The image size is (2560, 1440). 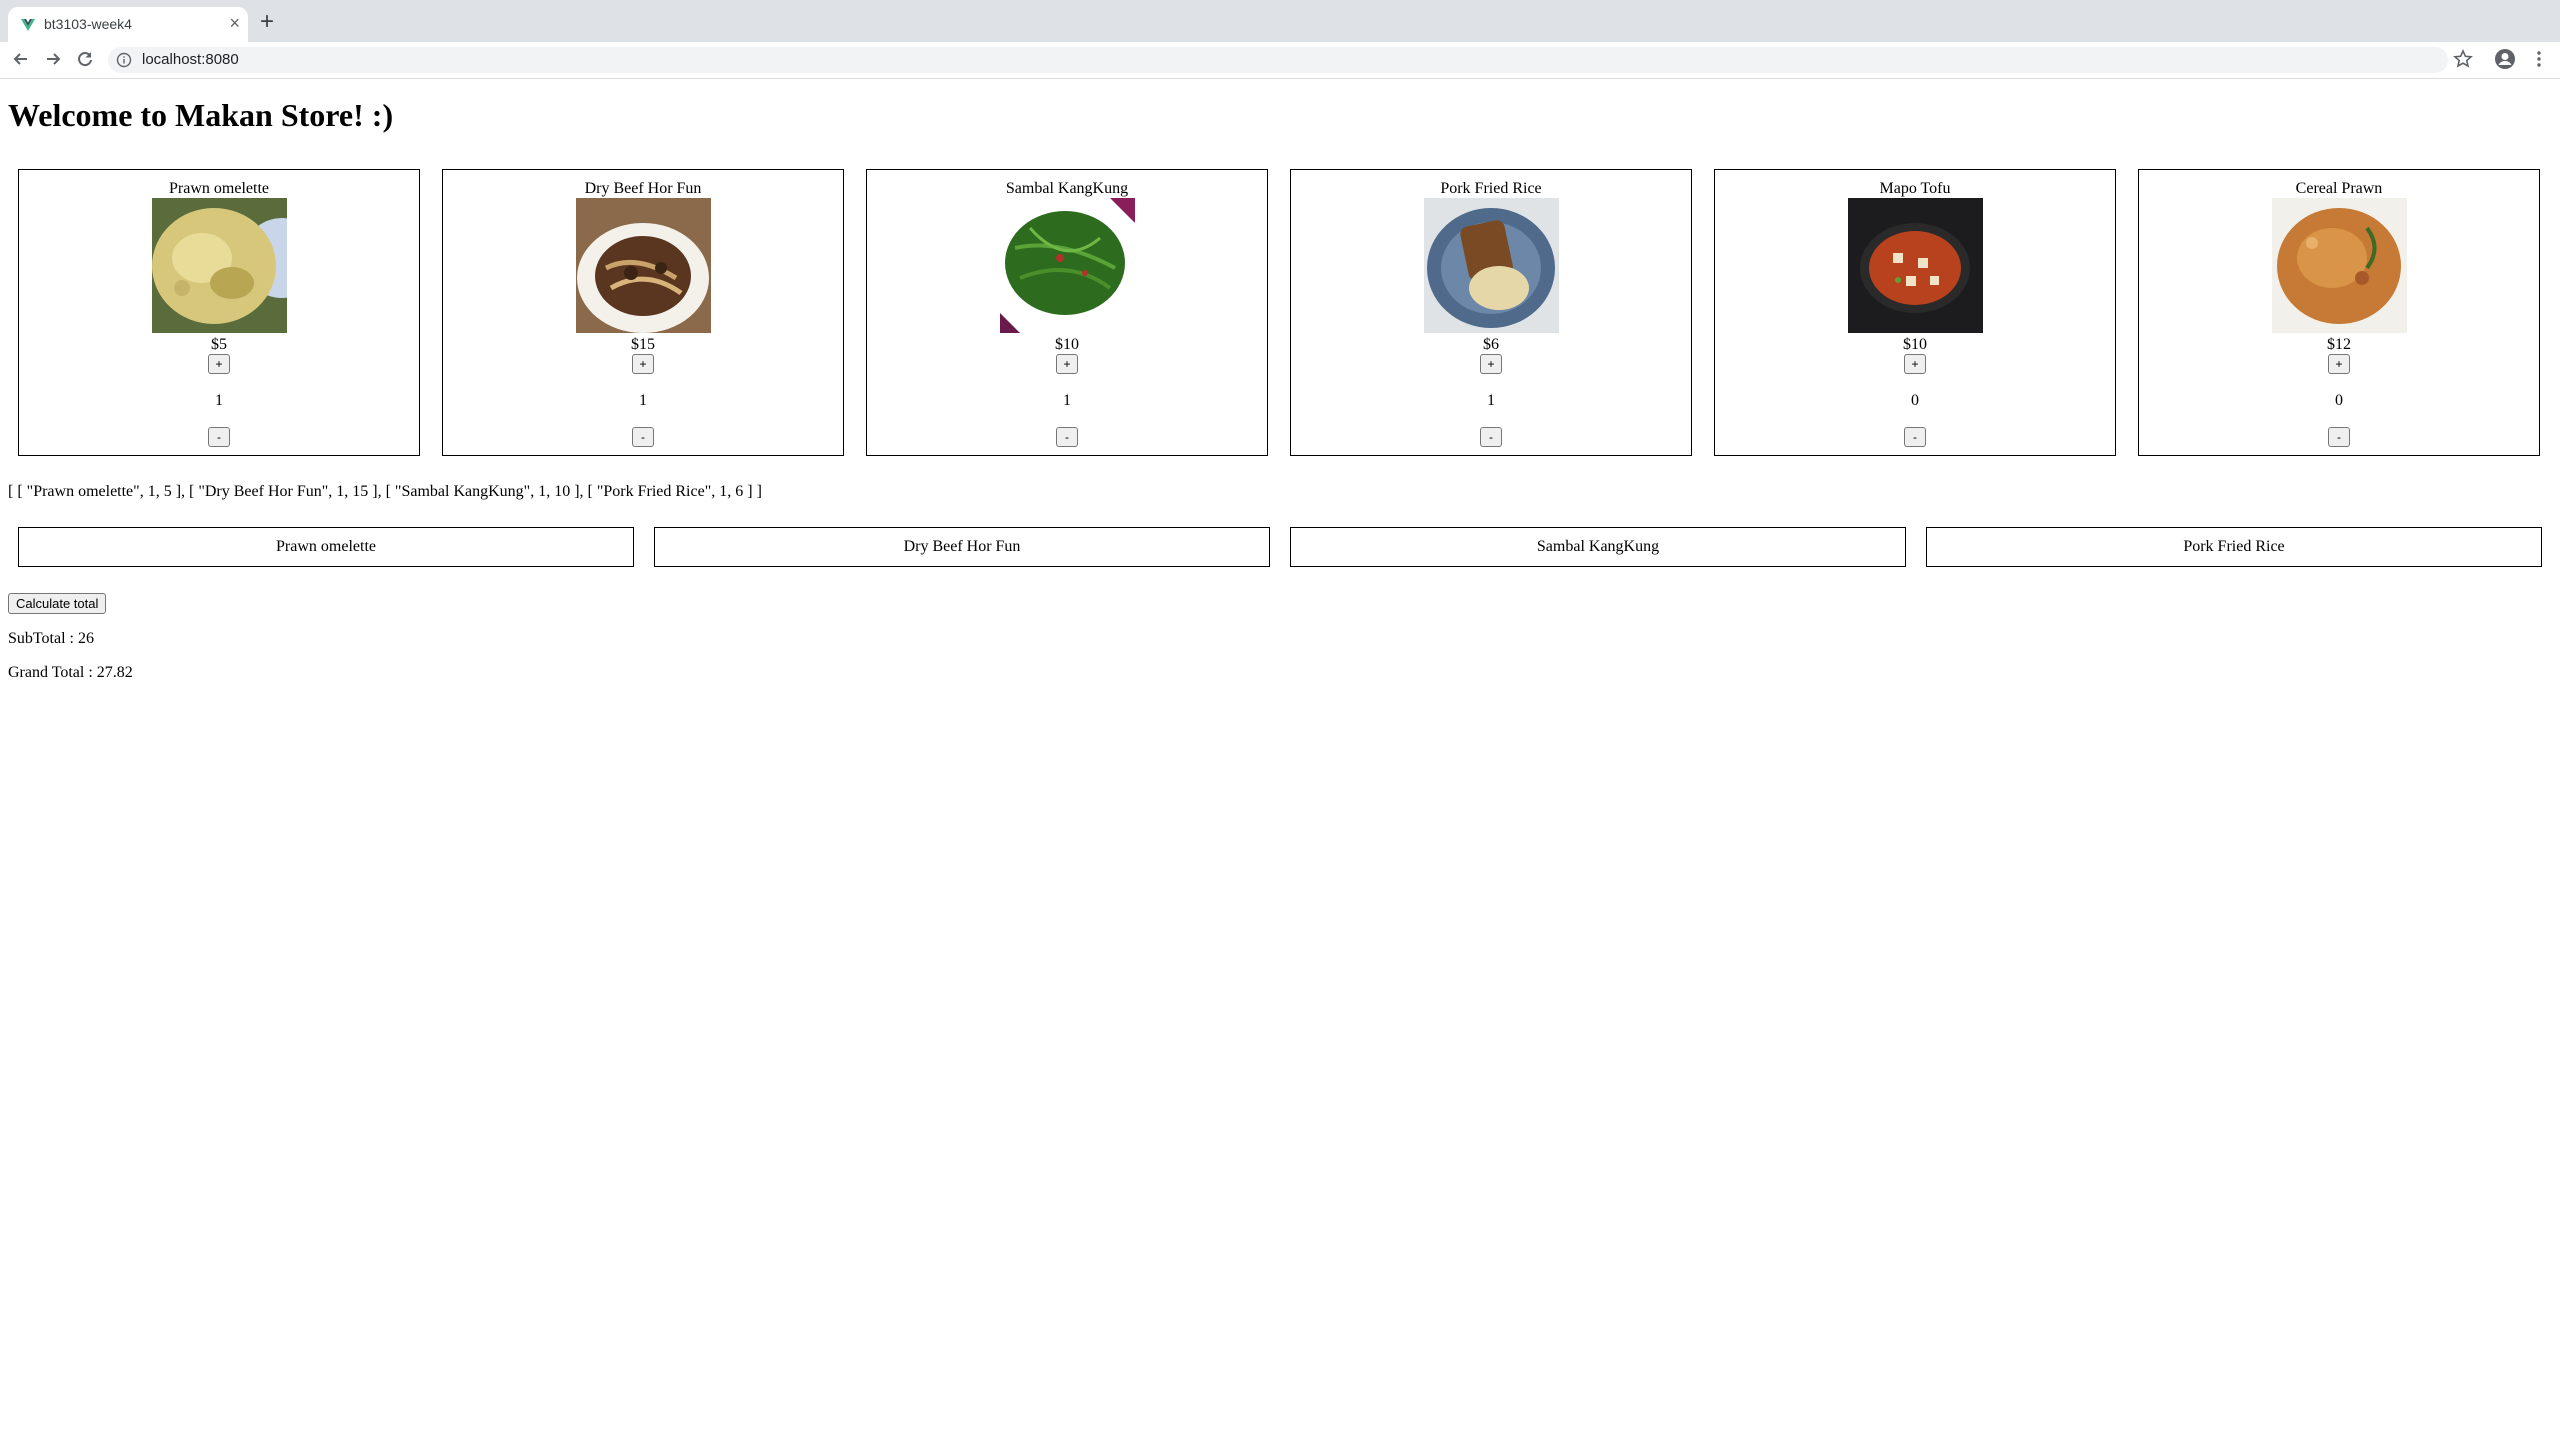 I want to click on product-name: Sambal KangKung, so click(x=1067, y=188).